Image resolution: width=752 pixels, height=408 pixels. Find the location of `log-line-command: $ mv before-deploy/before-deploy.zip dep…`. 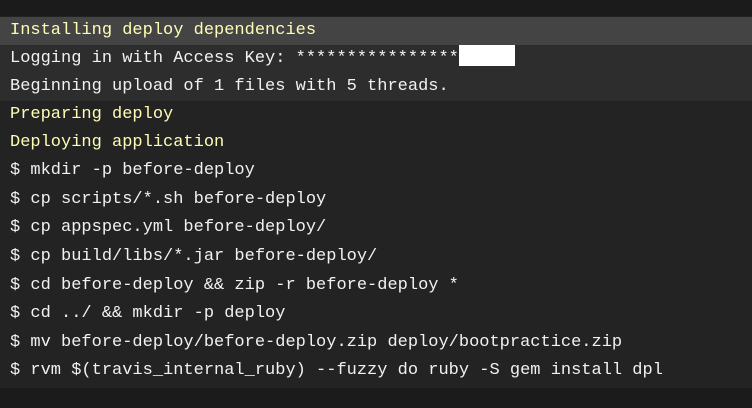

log-line-command: $ mv before-deploy/before-deploy.zip dep… is located at coordinates (376, 343).